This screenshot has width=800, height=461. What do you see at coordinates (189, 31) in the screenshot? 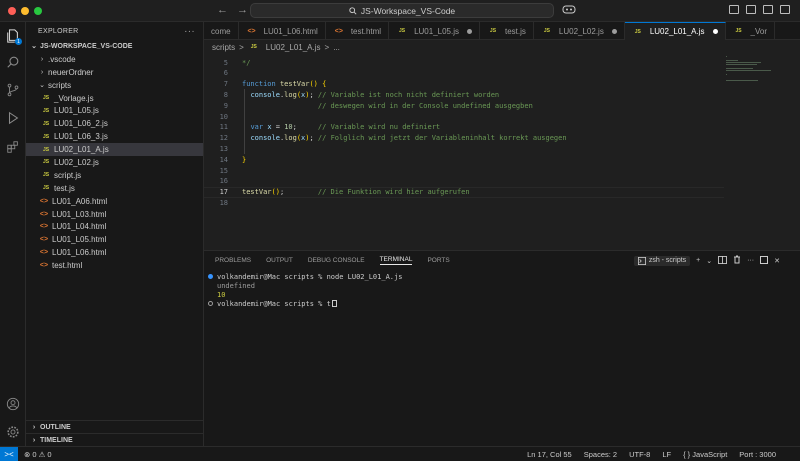
I see `explorer-more-icon: ···` at bounding box center [189, 31].